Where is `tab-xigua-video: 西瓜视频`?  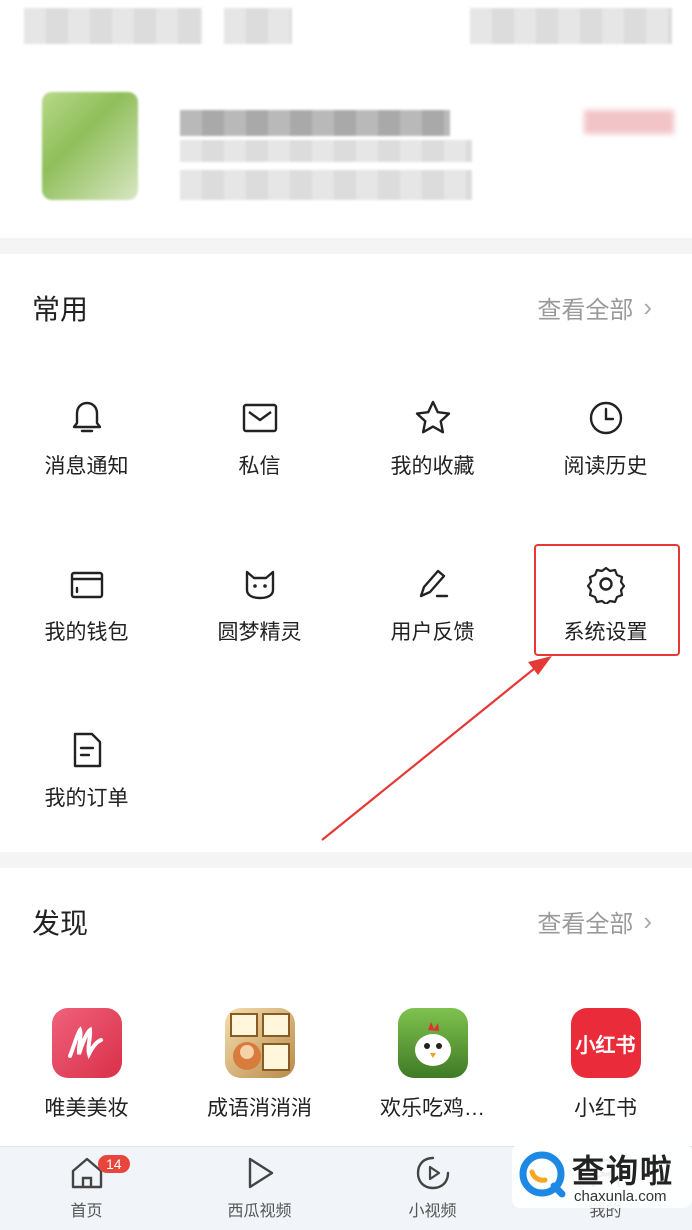 tab-xigua-video: 西瓜视频 is located at coordinates (259, 1188).